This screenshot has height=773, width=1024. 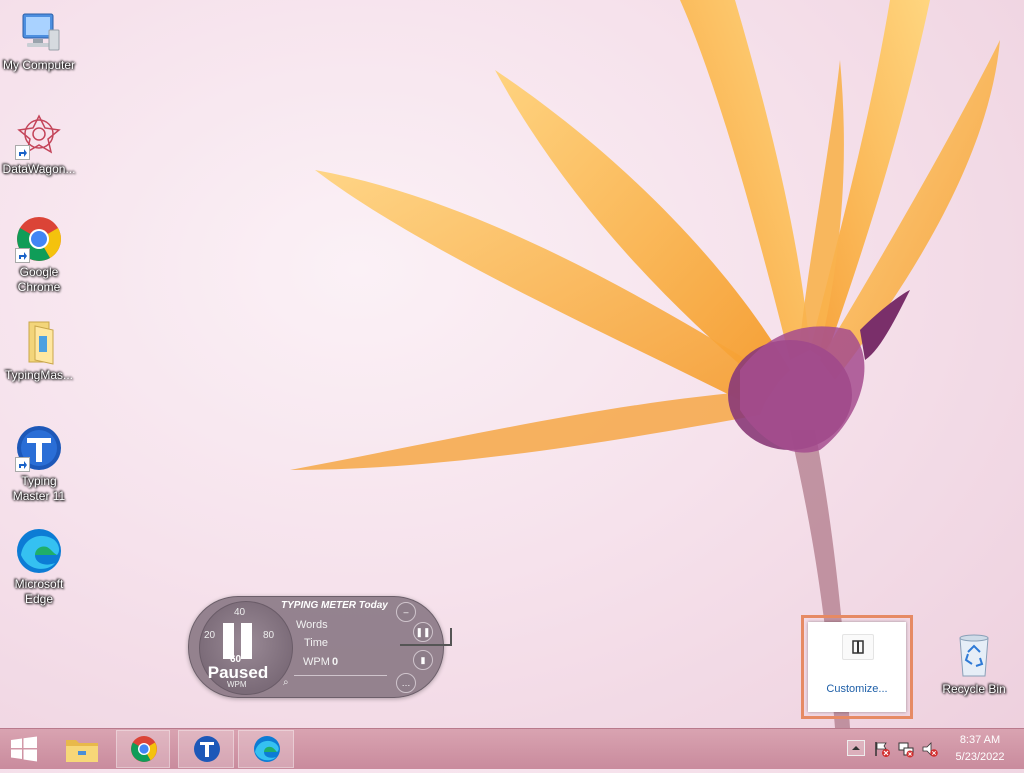 I want to click on desktop-icon-label: Microsoft Edge, so click(x=39, y=591).